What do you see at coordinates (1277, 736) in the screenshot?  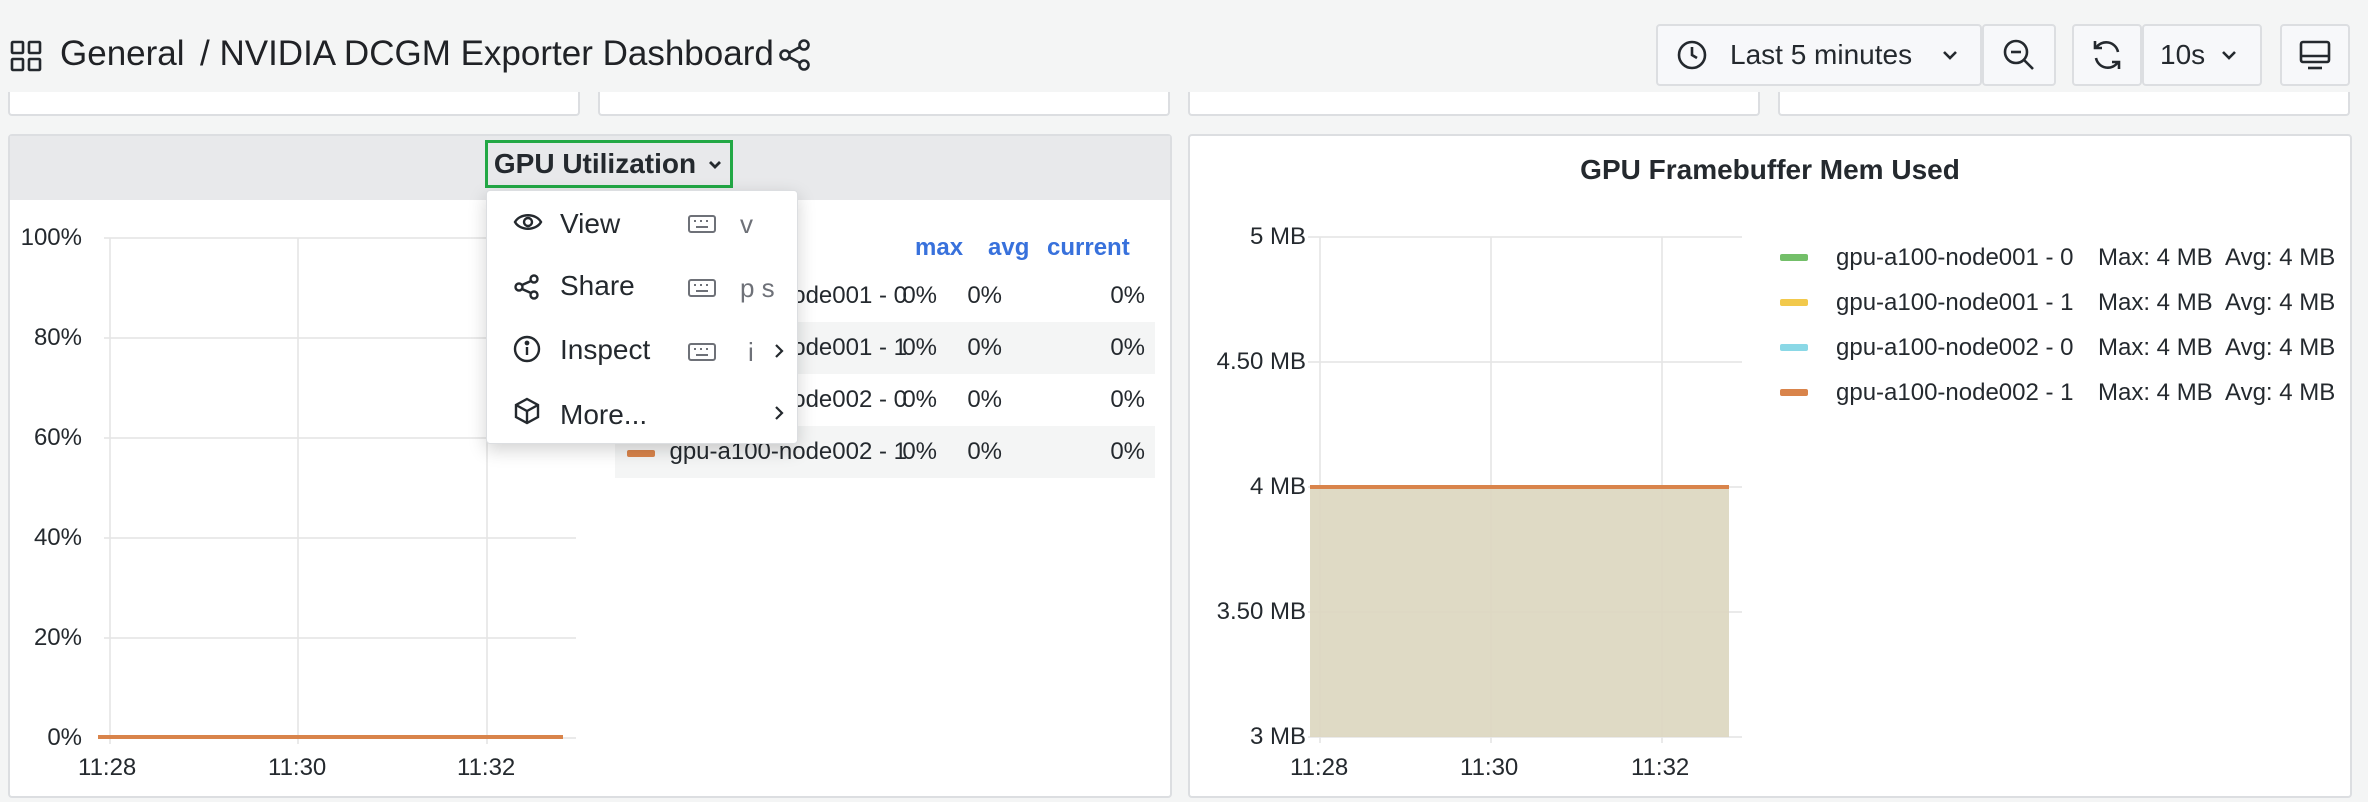 I see `y-tick: 3 MB` at bounding box center [1277, 736].